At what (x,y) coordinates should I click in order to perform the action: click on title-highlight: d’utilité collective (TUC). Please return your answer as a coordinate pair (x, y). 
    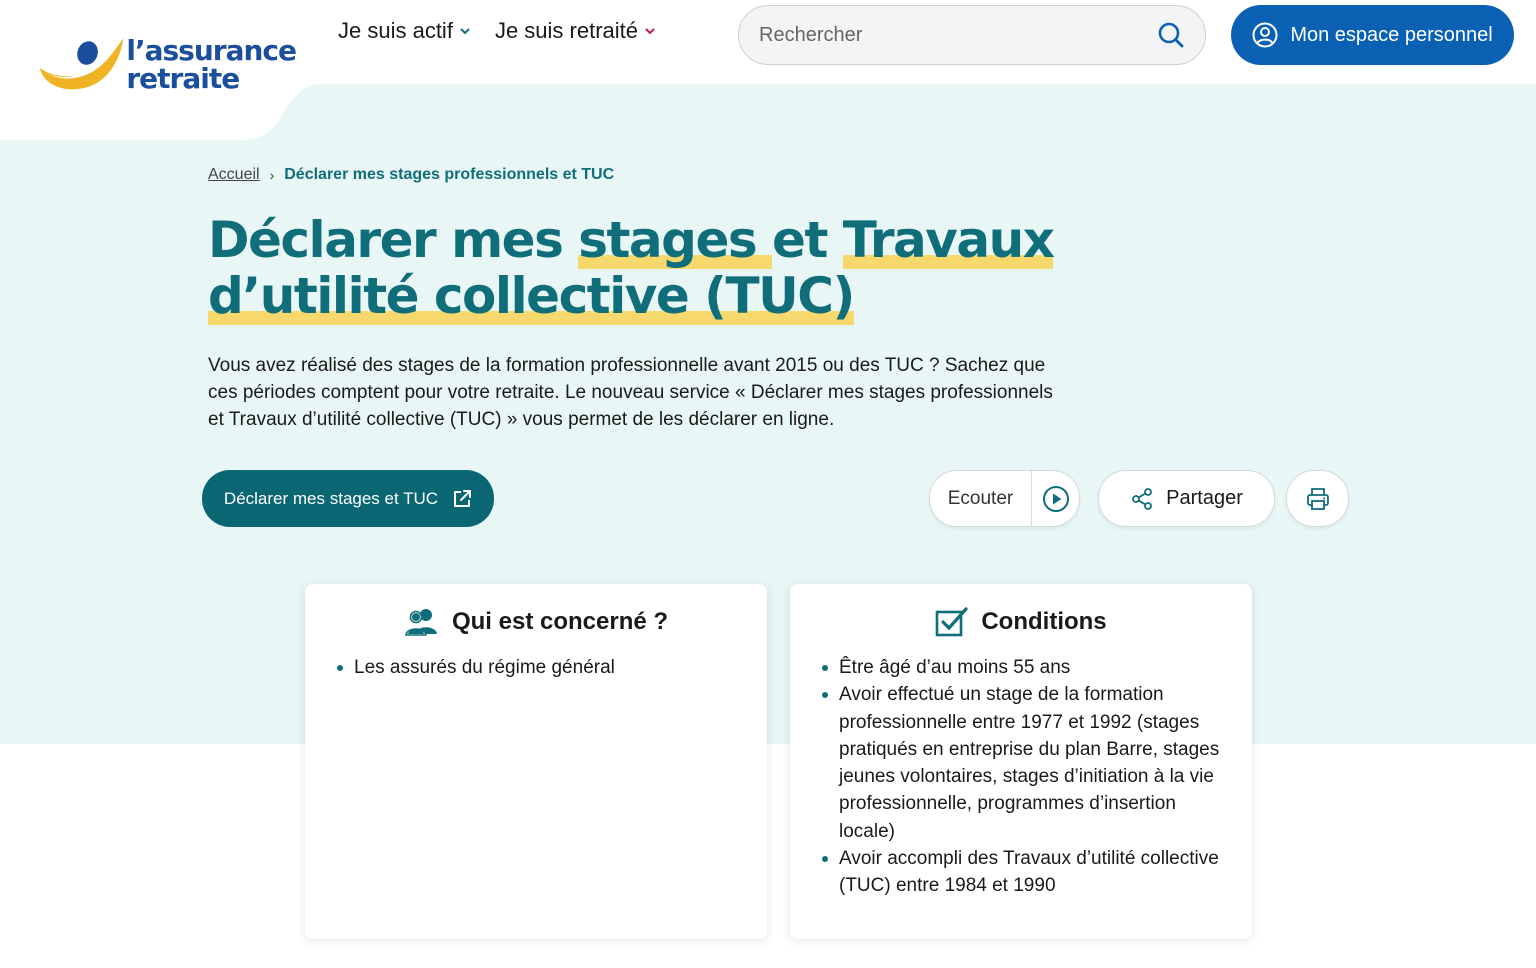
    Looking at the image, I should click on (531, 296).